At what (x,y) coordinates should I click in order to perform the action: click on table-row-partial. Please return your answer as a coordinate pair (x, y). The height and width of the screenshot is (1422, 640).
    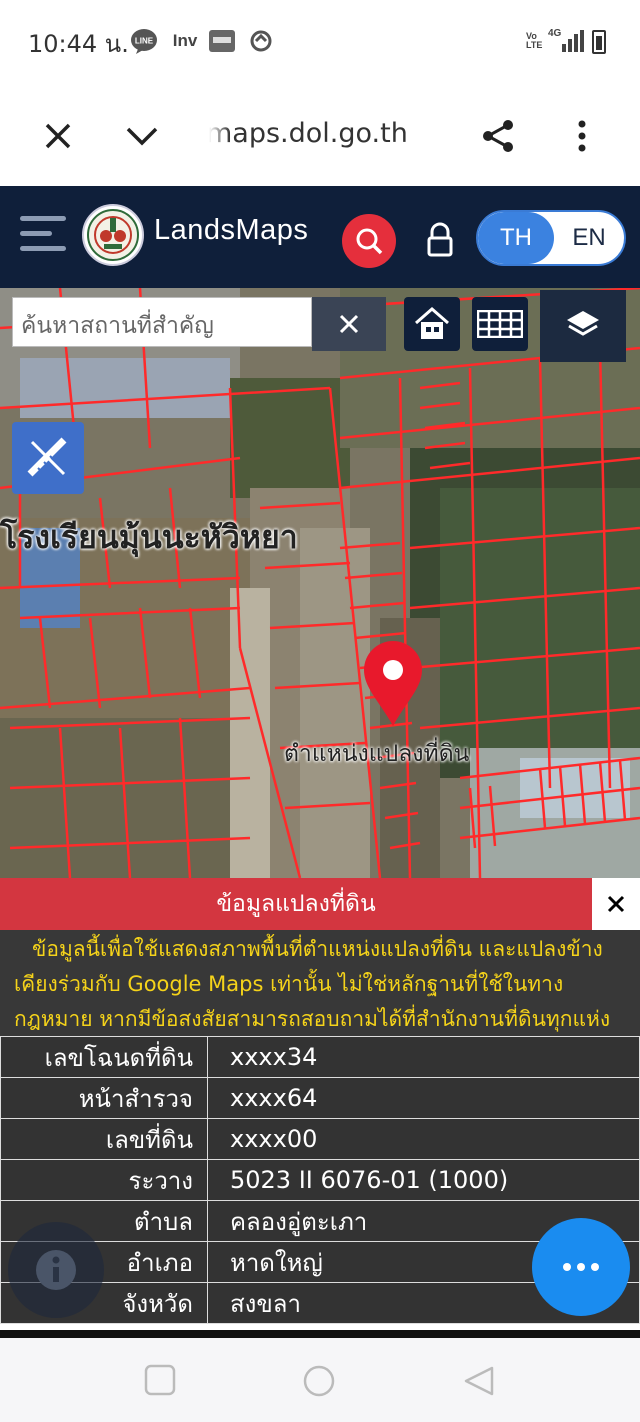
    Looking at the image, I should click on (320, 1334).